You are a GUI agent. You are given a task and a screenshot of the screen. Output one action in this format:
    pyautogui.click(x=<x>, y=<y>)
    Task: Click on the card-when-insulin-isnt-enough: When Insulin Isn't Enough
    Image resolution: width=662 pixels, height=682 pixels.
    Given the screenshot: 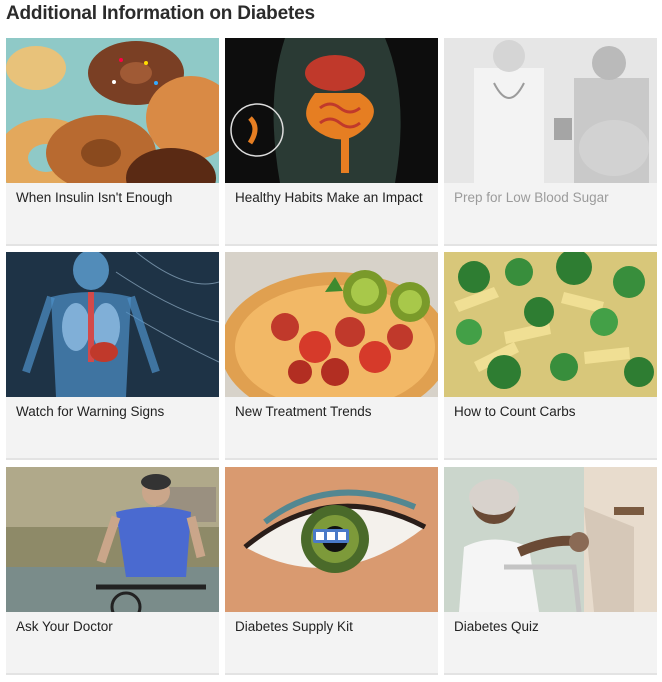 What is the action you would take?
    pyautogui.click(x=112, y=142)
    